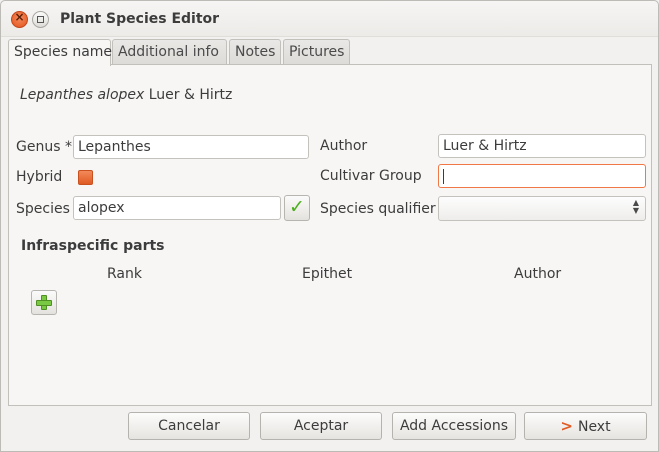  Describe the element at coordinates (316, 52) in the screenshot. I see `tab-pictures: Pictures` at that location.